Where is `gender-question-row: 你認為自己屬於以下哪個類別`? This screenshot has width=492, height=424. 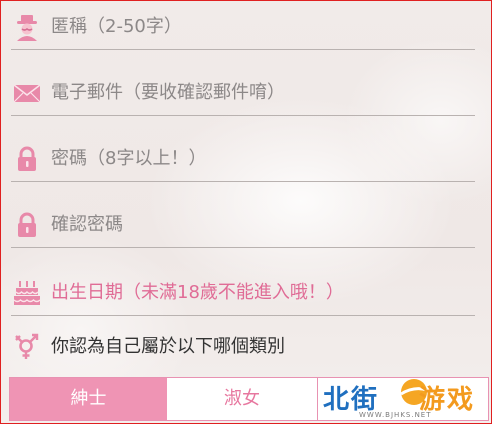 gender-question-row: 你認為自己屬於以下哪個類別 is located at coordinates (243, 347).